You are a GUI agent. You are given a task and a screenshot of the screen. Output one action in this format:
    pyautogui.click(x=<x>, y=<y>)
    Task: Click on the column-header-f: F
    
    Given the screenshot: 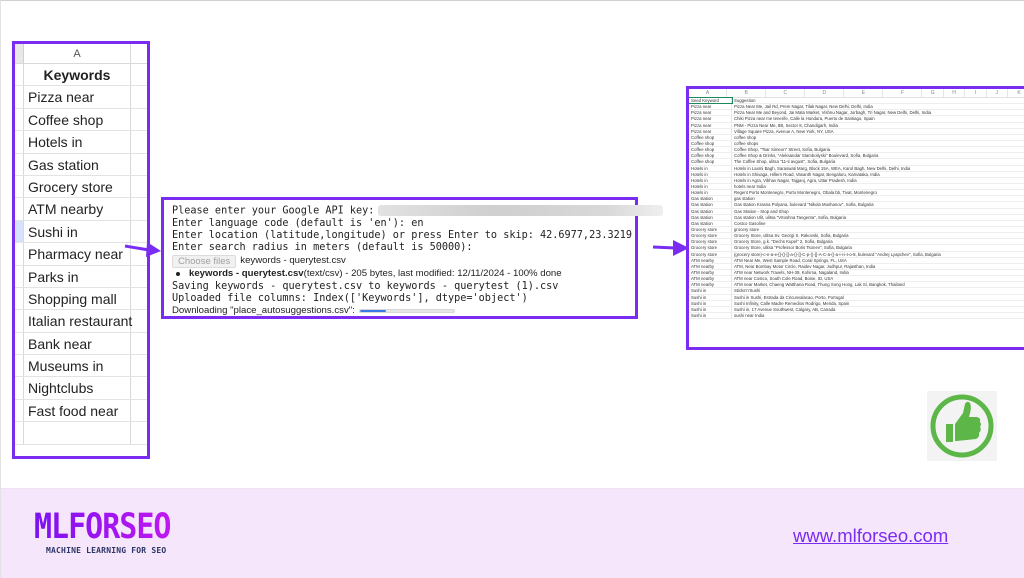 What is the action you would take?
    pyautogui.click(x=903, y=93)
    